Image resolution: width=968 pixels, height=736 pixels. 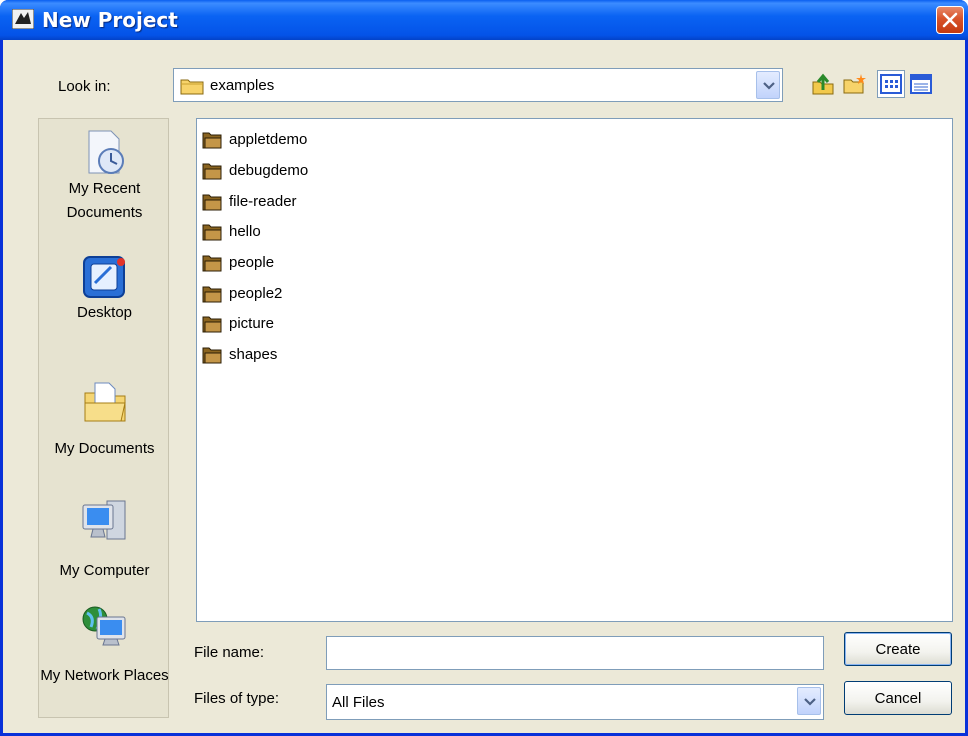 I want to click on create-new-folder-icon, so click(x=854, y=84).